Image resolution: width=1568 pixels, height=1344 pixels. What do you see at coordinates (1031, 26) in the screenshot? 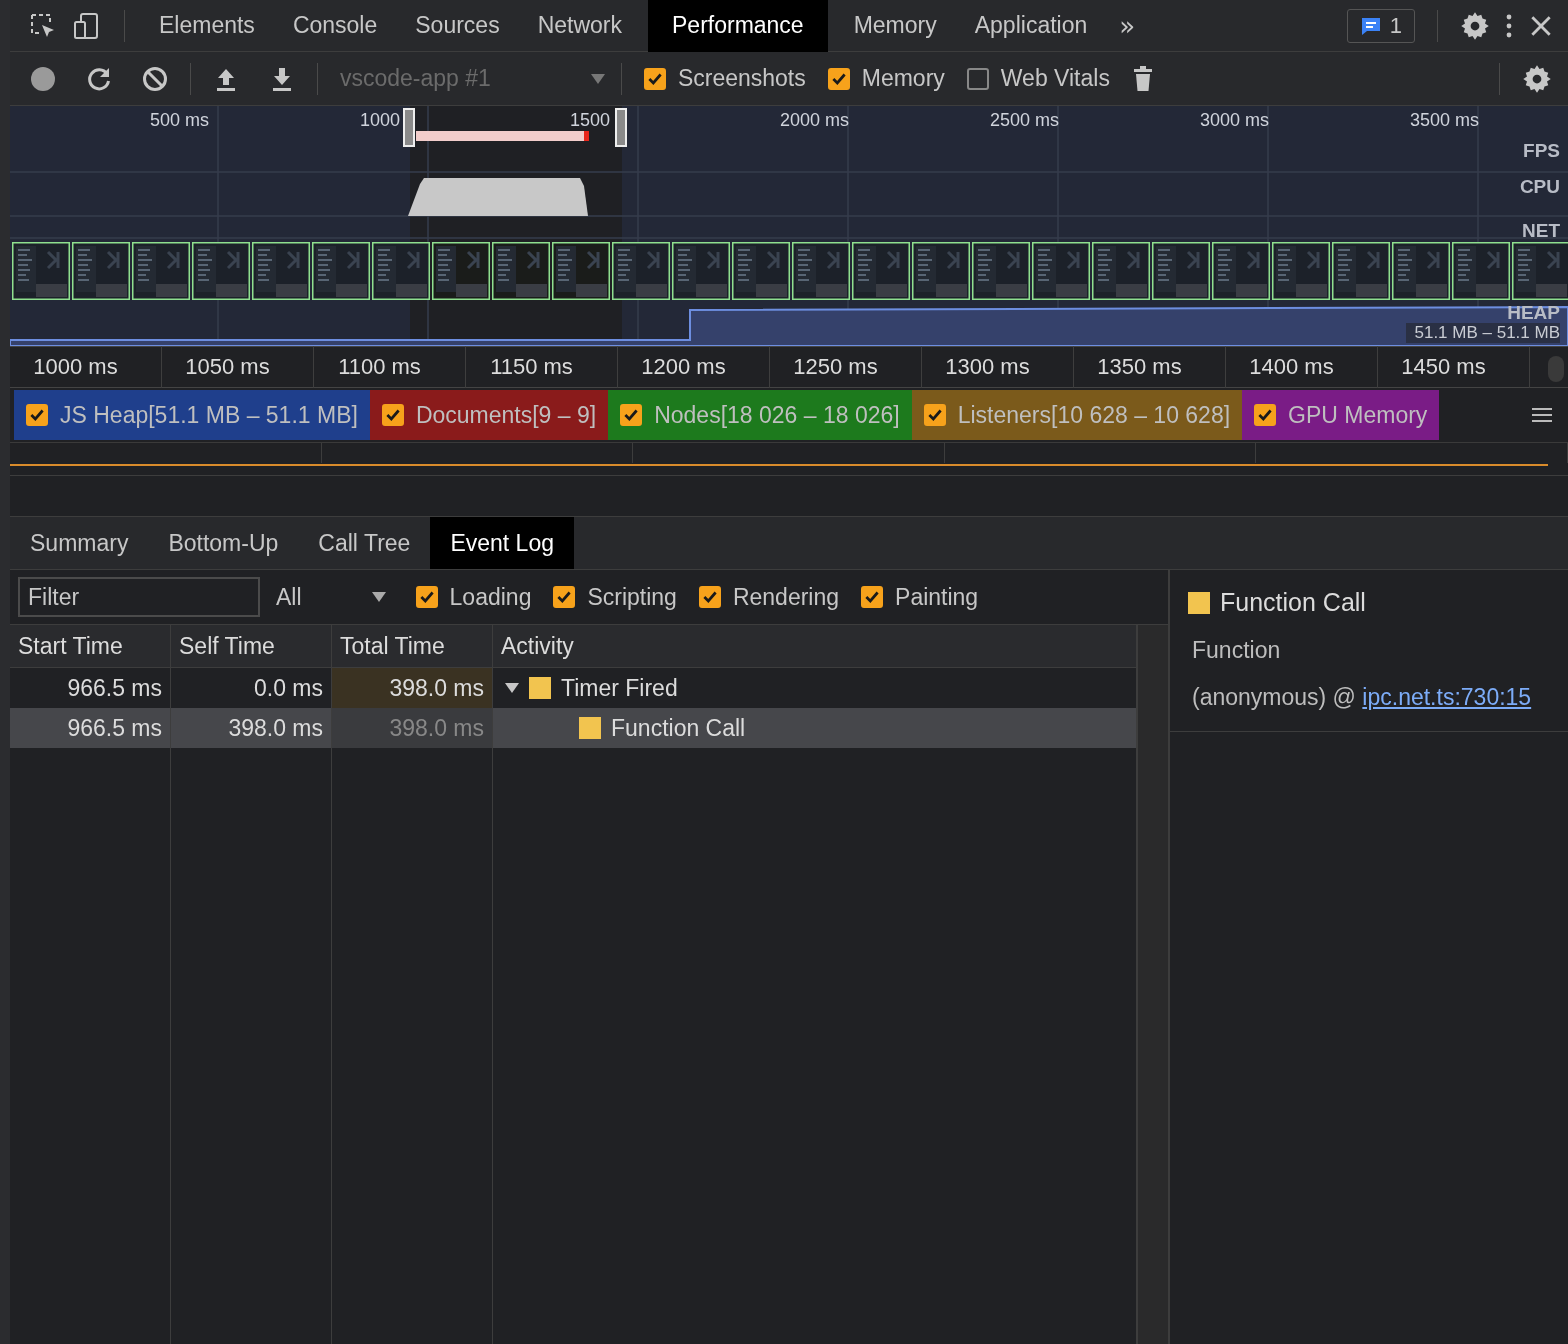
I see `panel-tab: Application` at bounding box center [1031, 26].